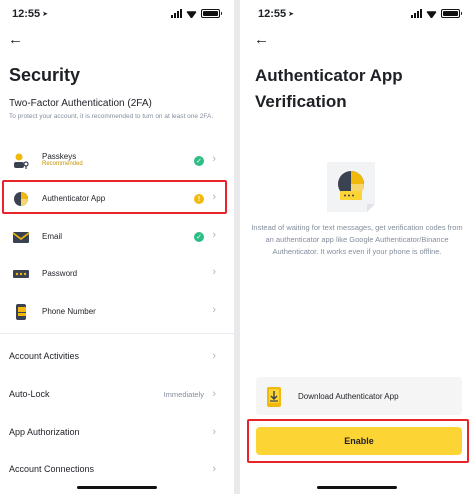 The image size is (474, 494). What do you see at coordinates (117, 433) in the screenshot?
I see `row-app-authorization: App Authorization ›` at bounding box center [117, 433].